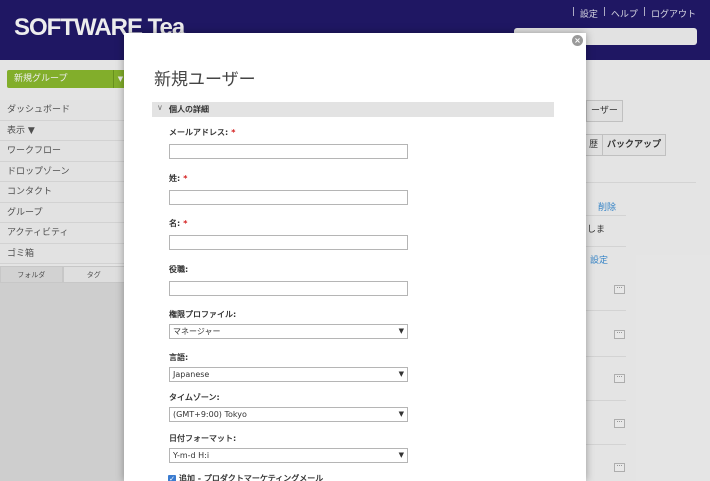 This screenshot has height=481, width=710. What do you see at coordinates (288, 414) in the screenshot?
I see `timezone-select: (GMT+9:00) Tokyo ▼` at bounding box center [288, 414].